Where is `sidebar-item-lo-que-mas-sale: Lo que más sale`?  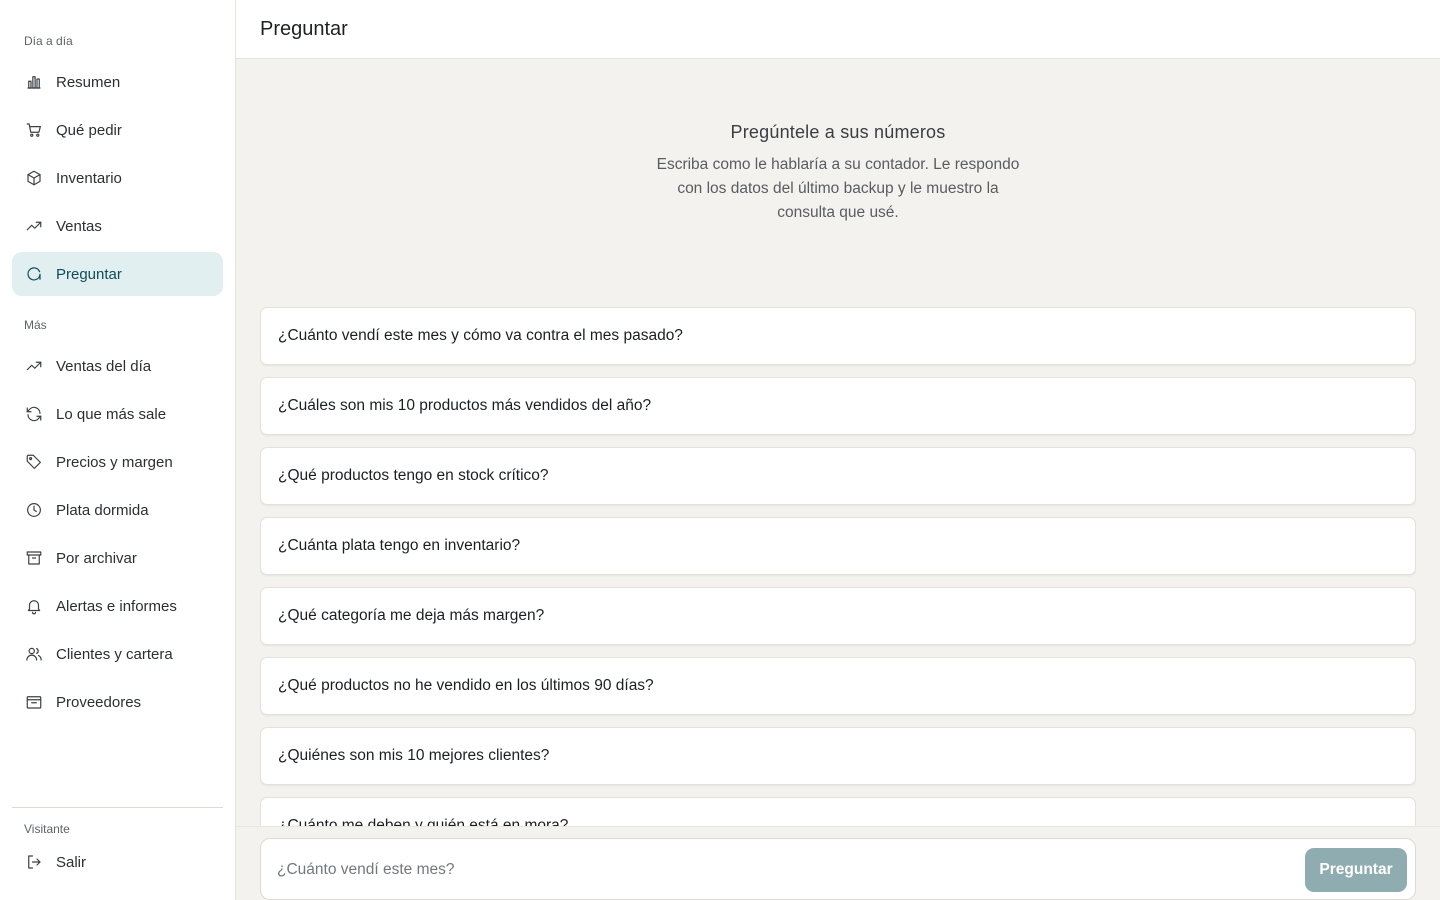 sidebar-item-lo-que-mas-sale: Lo que más sale is located at coordinates (117, 414).